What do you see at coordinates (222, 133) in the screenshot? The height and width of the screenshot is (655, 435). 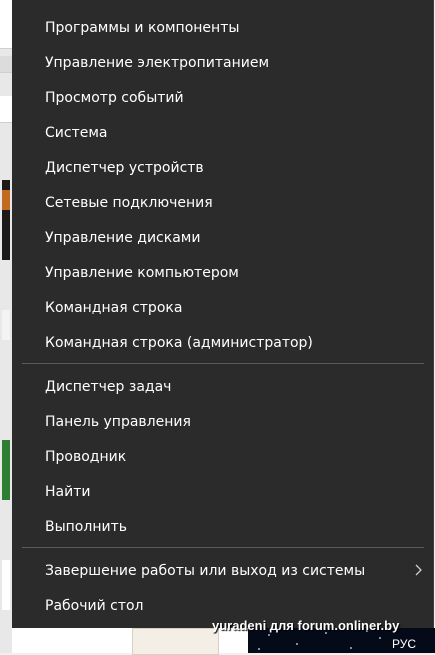 I see `menu-item-system: Система` at bounding box center [222, 133].